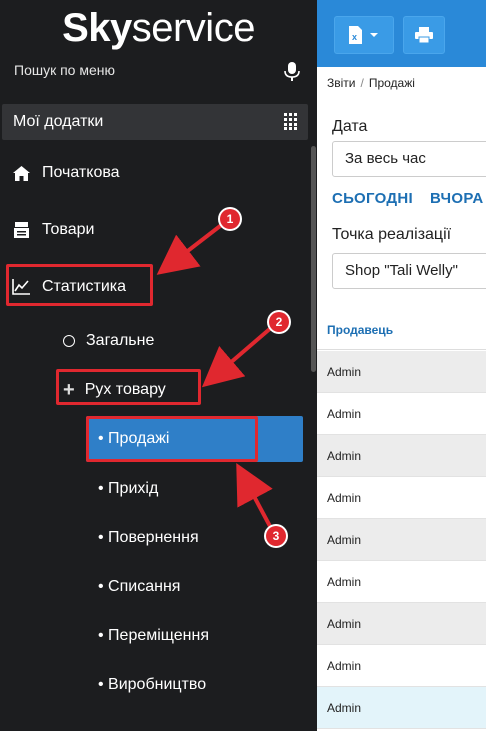 The width and height of the screenshot is (486, 731). I want to click on annotation-badge: 2, so click(279, 322).